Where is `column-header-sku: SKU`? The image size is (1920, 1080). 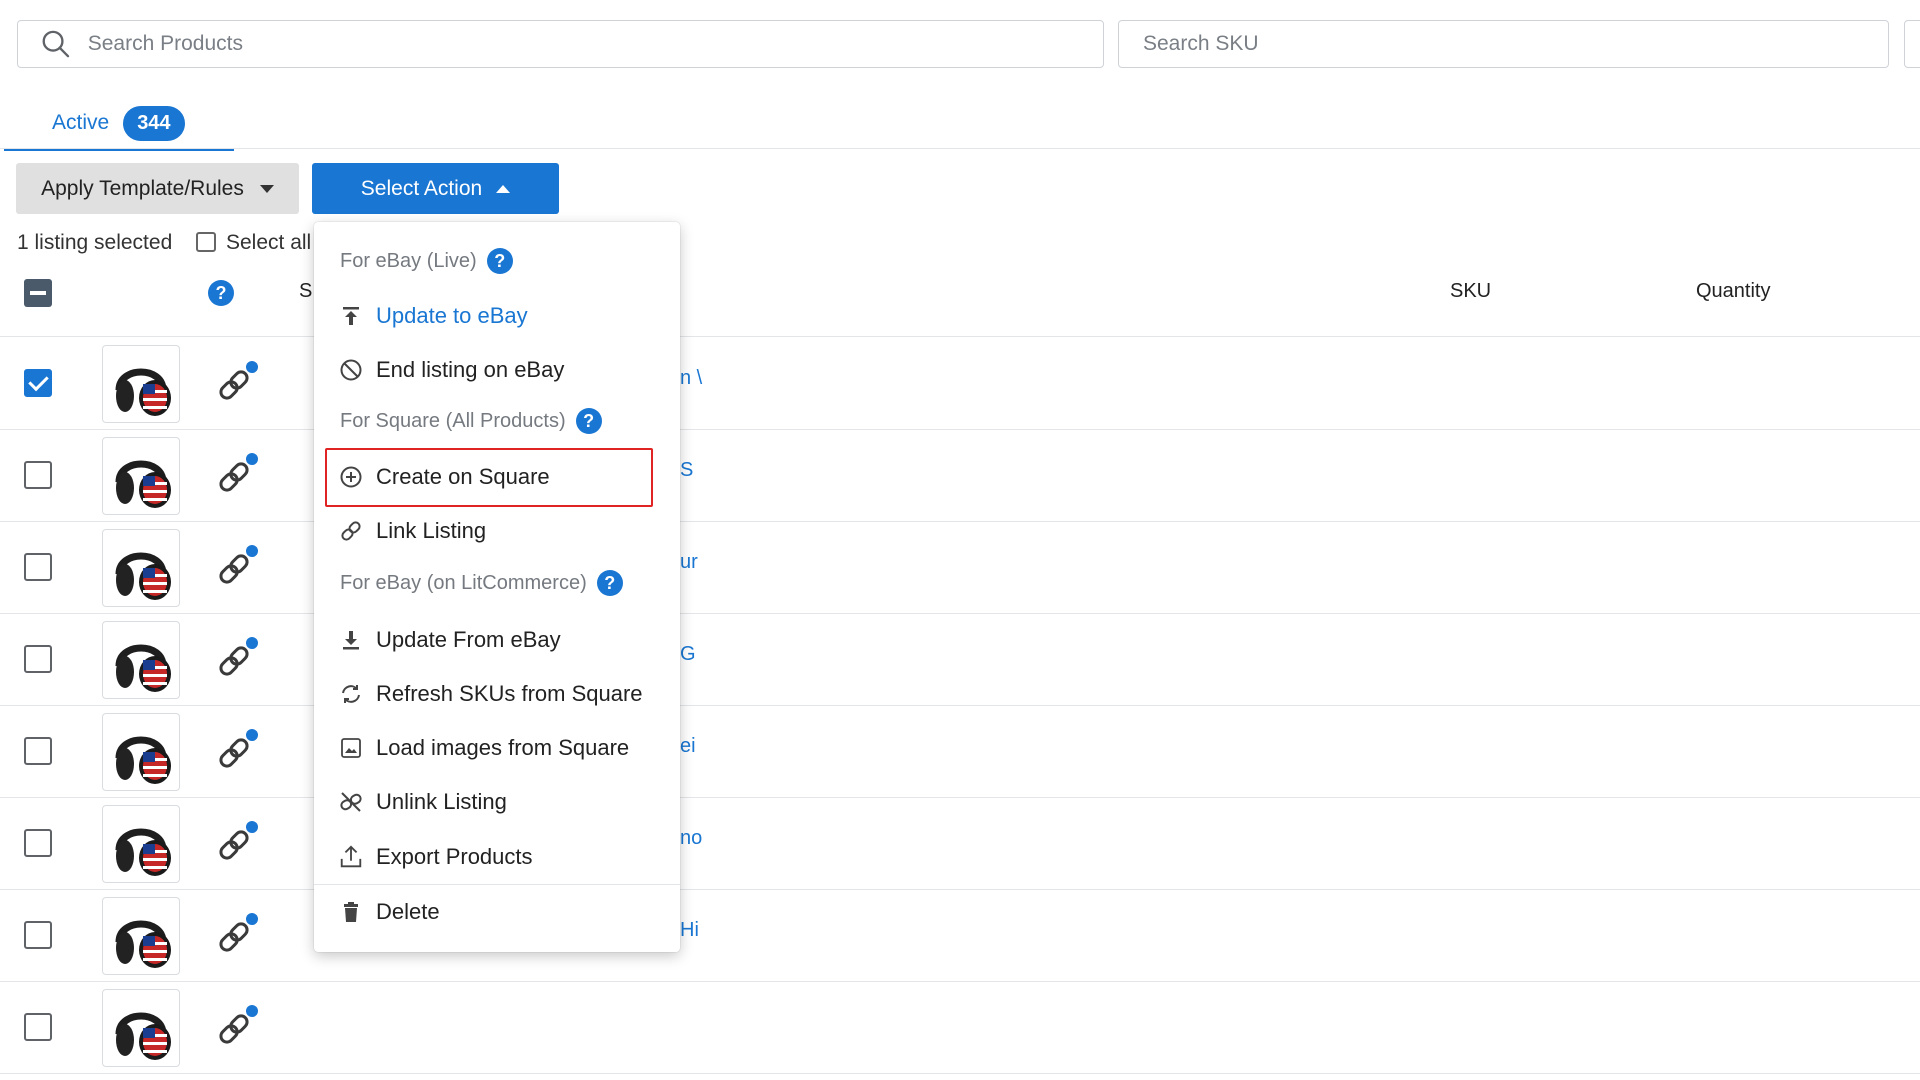 column-header-sku: SKU is located at coordinates (1470, 291).